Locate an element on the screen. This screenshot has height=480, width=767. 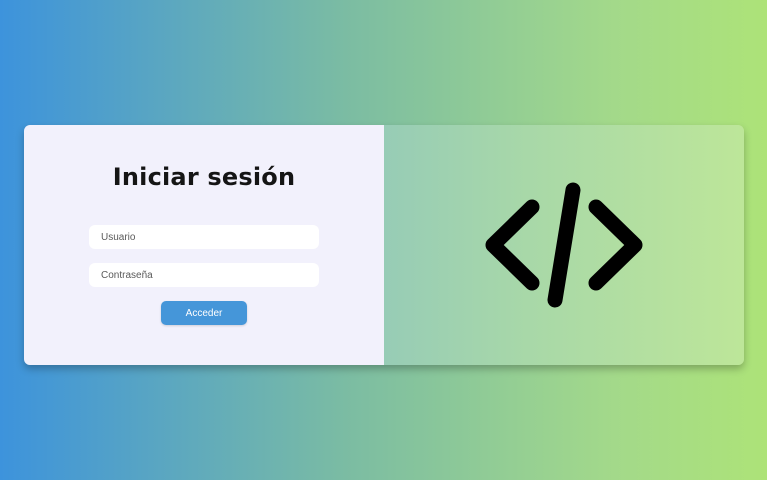
username-input is located at coordinates (204, 237).